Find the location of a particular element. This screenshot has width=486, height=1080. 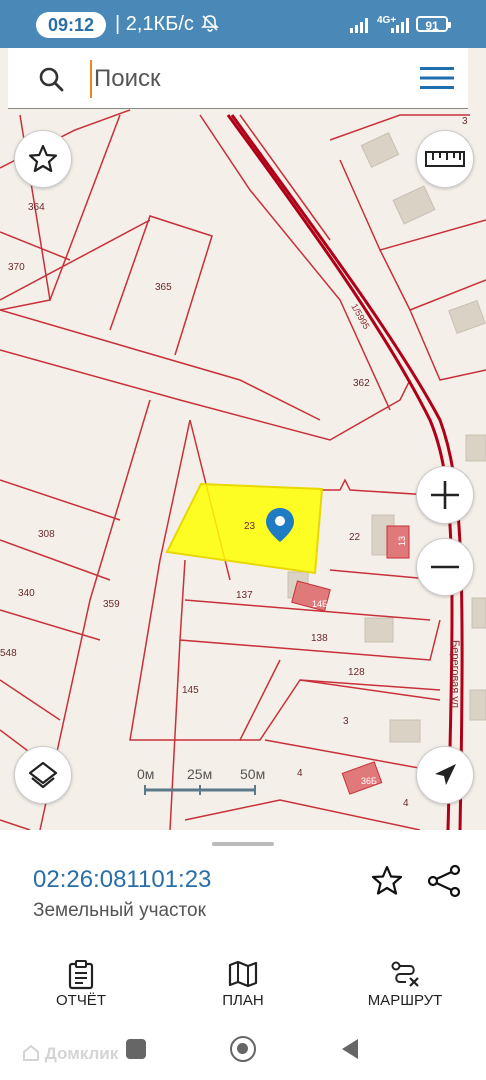

minus-icon is located at coordinates (445, 567).